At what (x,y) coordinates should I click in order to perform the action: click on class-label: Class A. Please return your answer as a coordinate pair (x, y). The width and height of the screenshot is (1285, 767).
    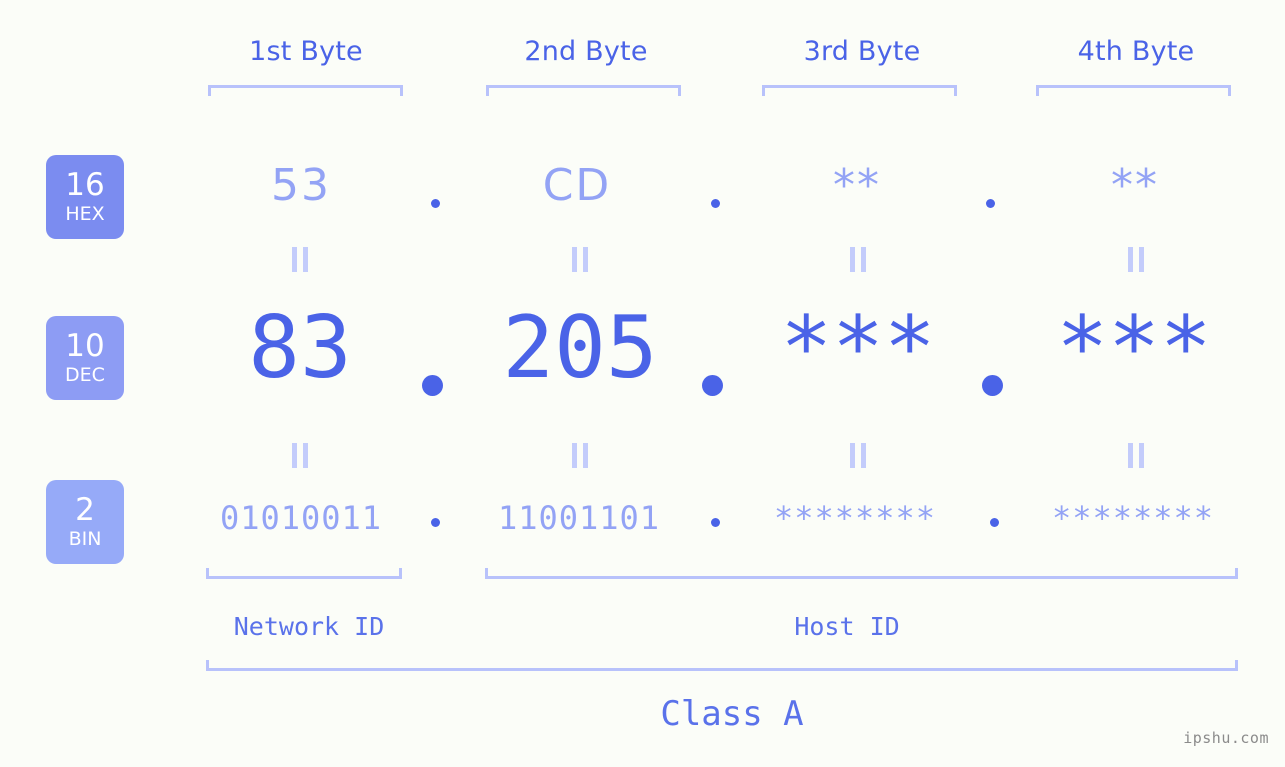
    Looking at the image, I should click on (732, 714).